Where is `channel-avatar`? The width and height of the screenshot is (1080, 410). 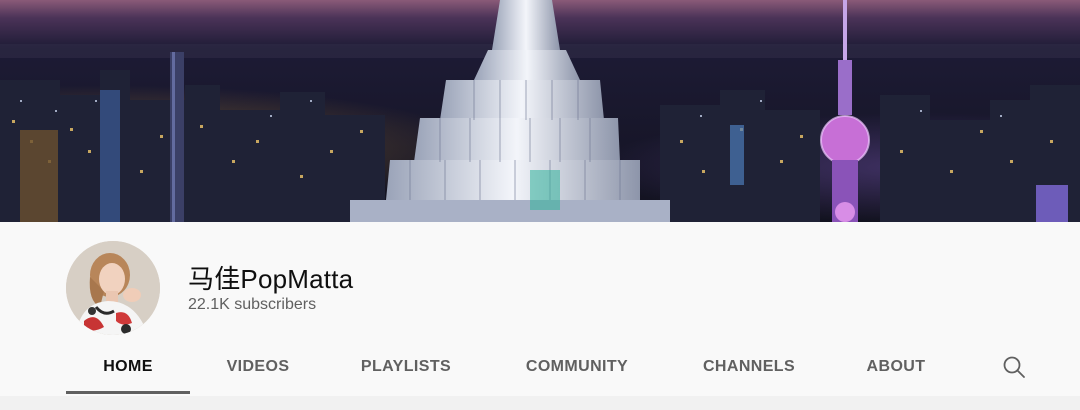 channel-avatar is located at coordinates (113, 288).